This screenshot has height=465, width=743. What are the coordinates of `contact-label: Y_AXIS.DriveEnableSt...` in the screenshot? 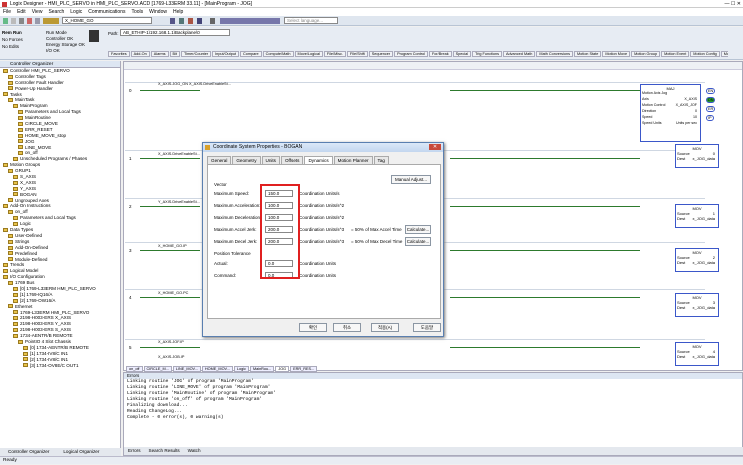 It's located at (179, 202).